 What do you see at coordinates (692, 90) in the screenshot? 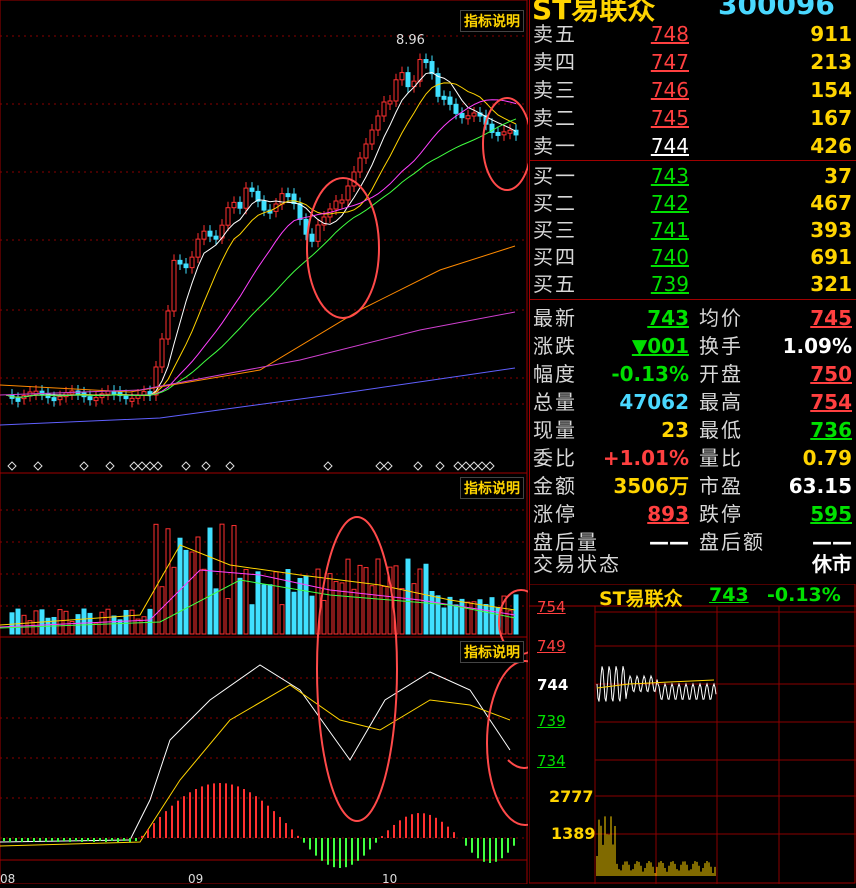
I see `ask-row-3: 卖三 746 154` at bounding box center [692, 90].